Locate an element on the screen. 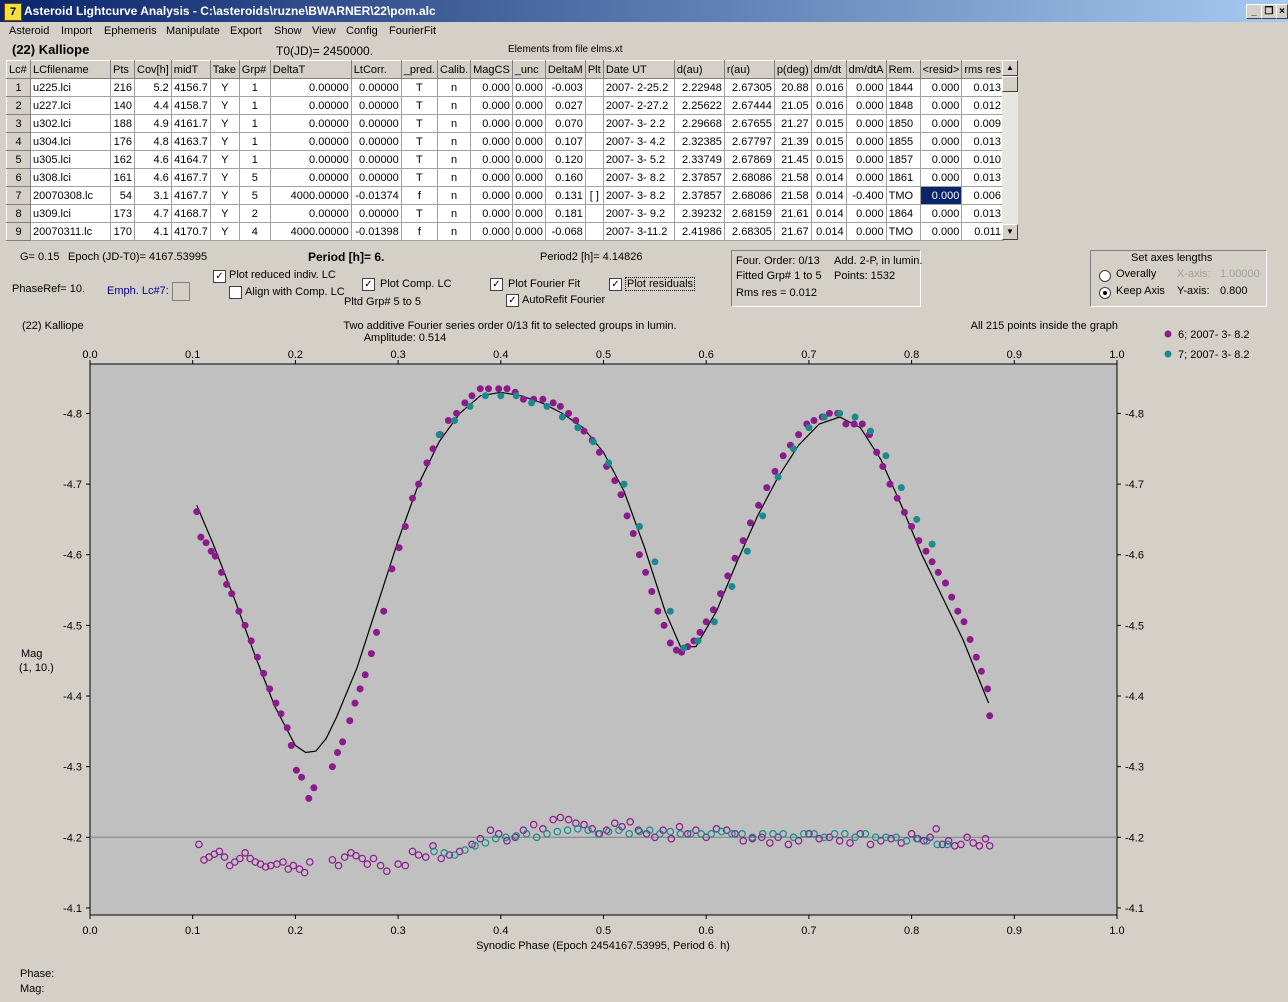  table-cell: 21.05 is located at coordinates (792, 105).